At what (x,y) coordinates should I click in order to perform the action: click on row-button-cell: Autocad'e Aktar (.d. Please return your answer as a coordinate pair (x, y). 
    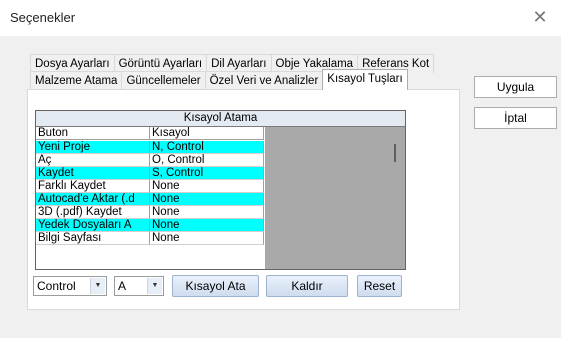
    Looking at the image, I should click on (93, 199).